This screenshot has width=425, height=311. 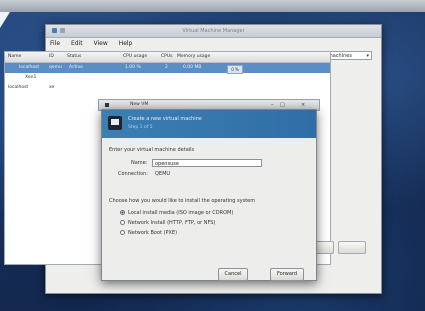 What do you see at coordinates (122, 222) in the screenshot?
I see `radio-network-install` at bounding box center [122, 222].